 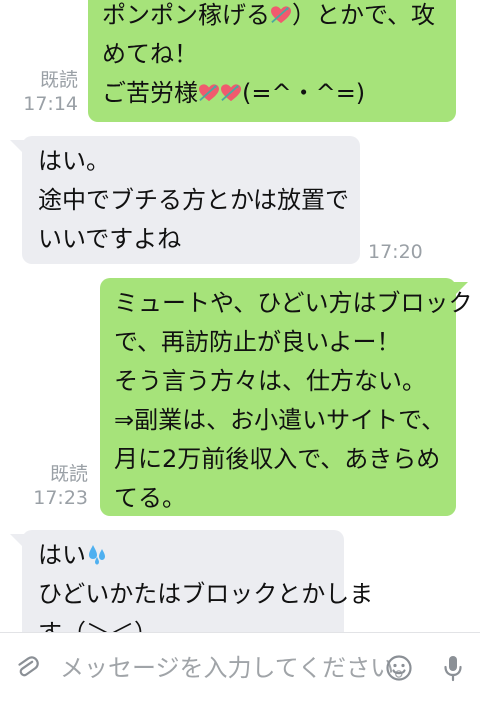 I want to click on message-meta: 17:20, so click(x=398, y=252).